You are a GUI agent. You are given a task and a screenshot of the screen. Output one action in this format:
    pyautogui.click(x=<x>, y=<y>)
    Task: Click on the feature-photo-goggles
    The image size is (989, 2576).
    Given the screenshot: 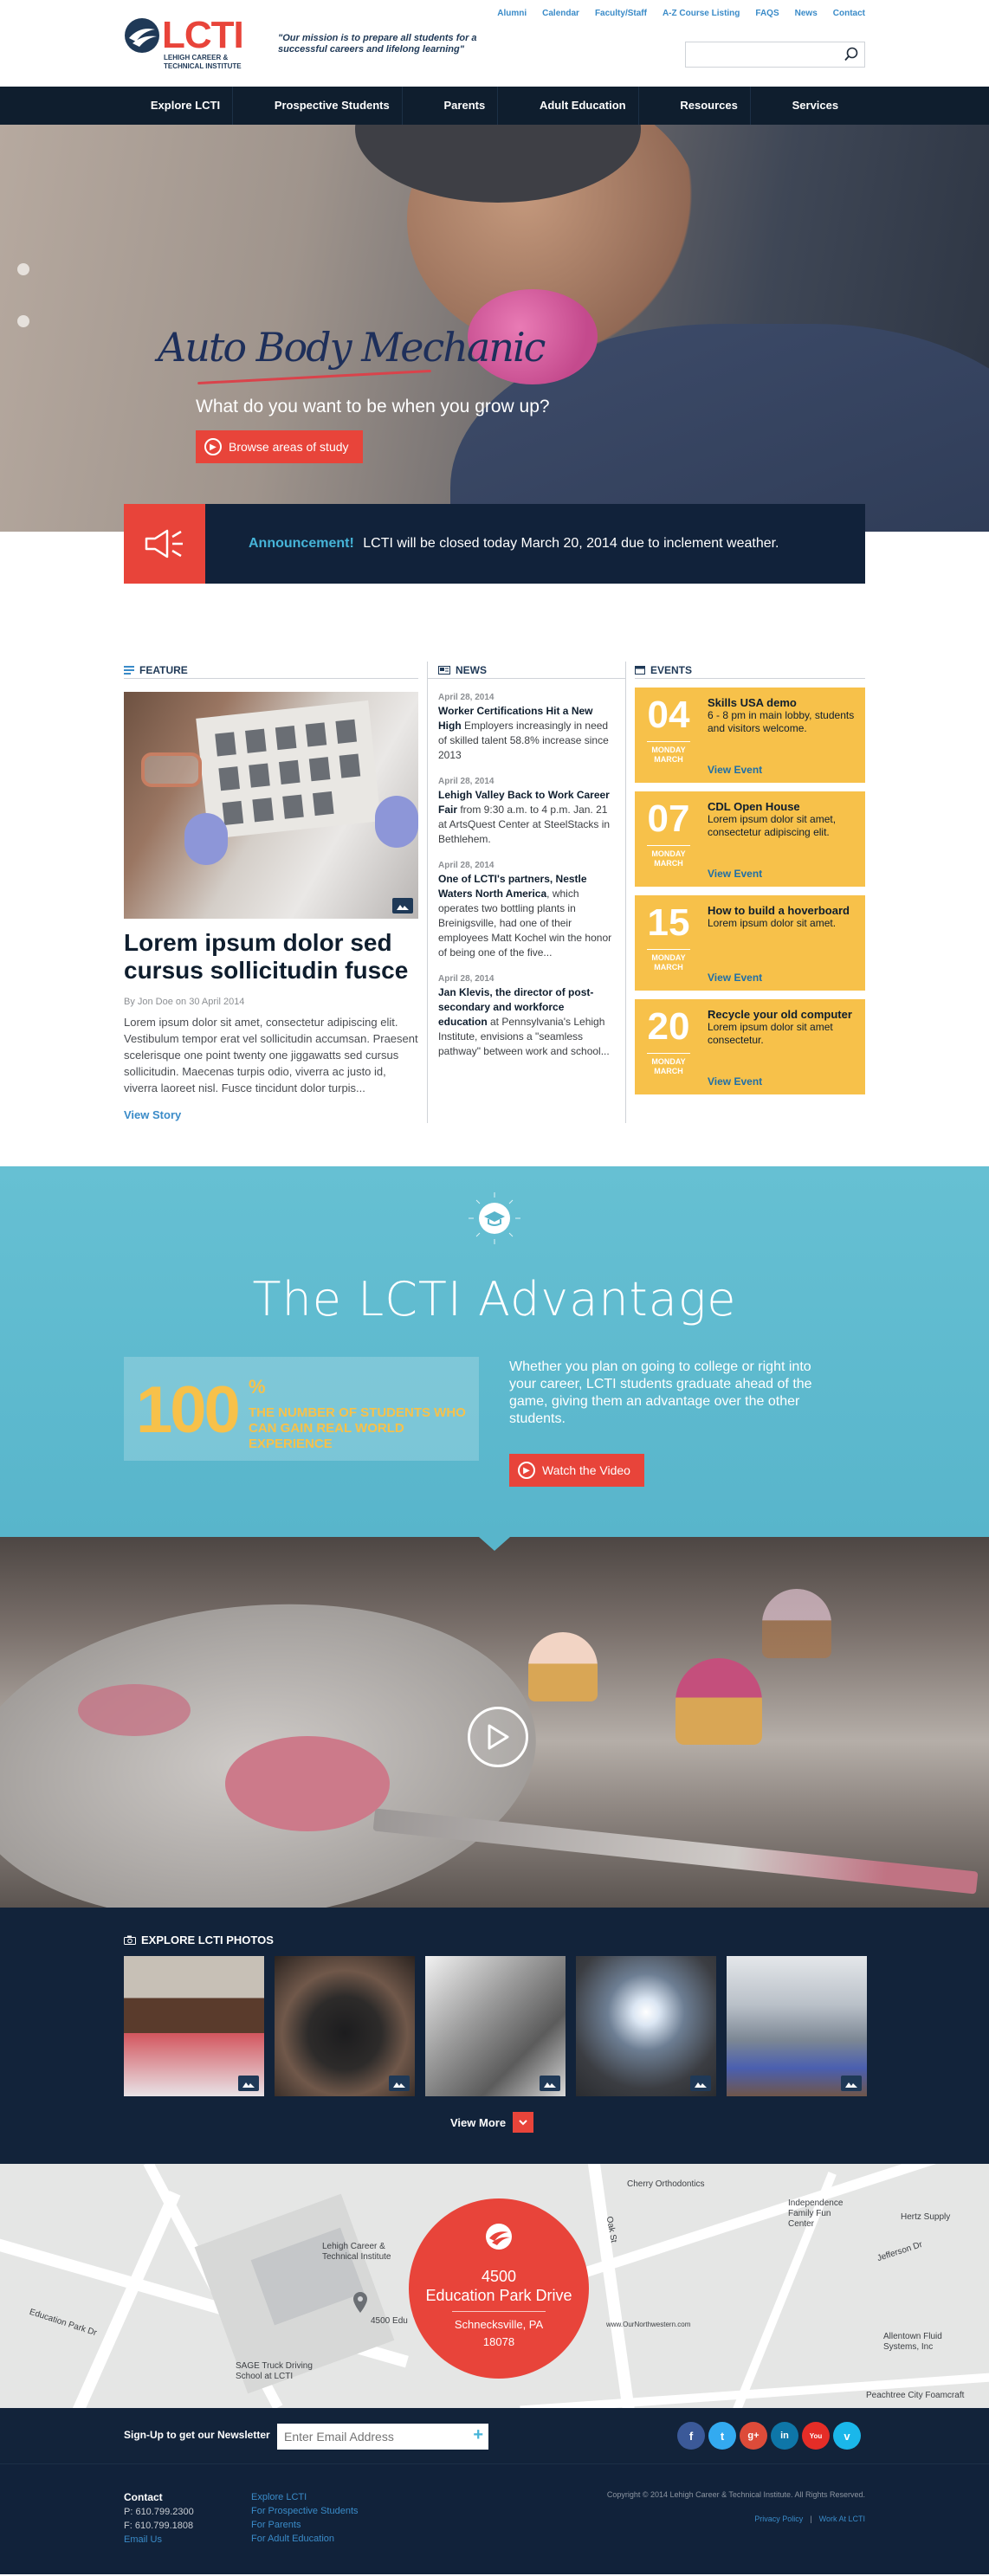 What is the action you would take?
    pyautogui.click(x=171, y=769)
    